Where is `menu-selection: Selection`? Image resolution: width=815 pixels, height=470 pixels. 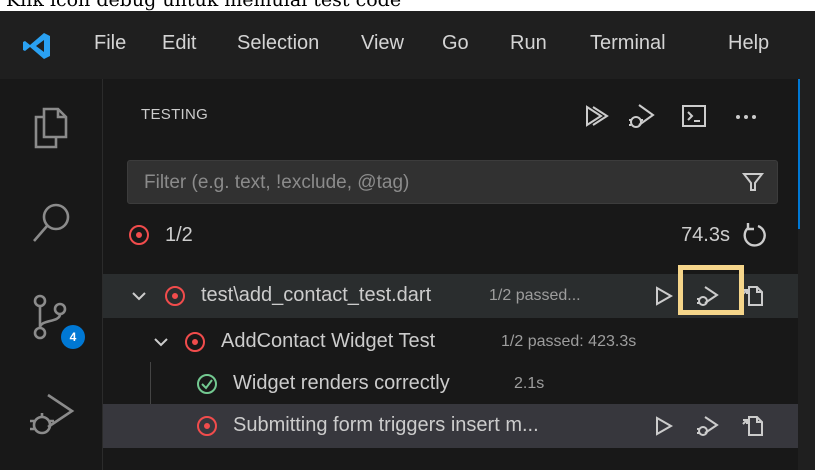 menu-selection: Selection is located at coordinates (278, 43).